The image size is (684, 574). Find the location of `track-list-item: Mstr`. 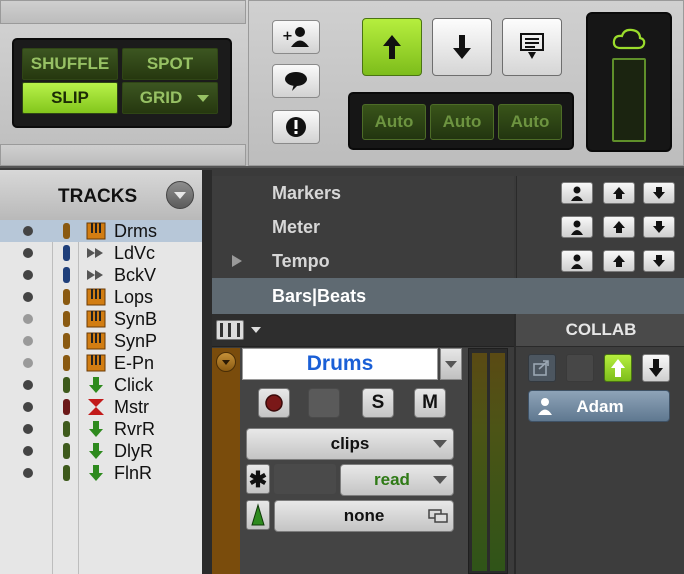

track-list-item: Mstr is located at coordinates (101, 407).